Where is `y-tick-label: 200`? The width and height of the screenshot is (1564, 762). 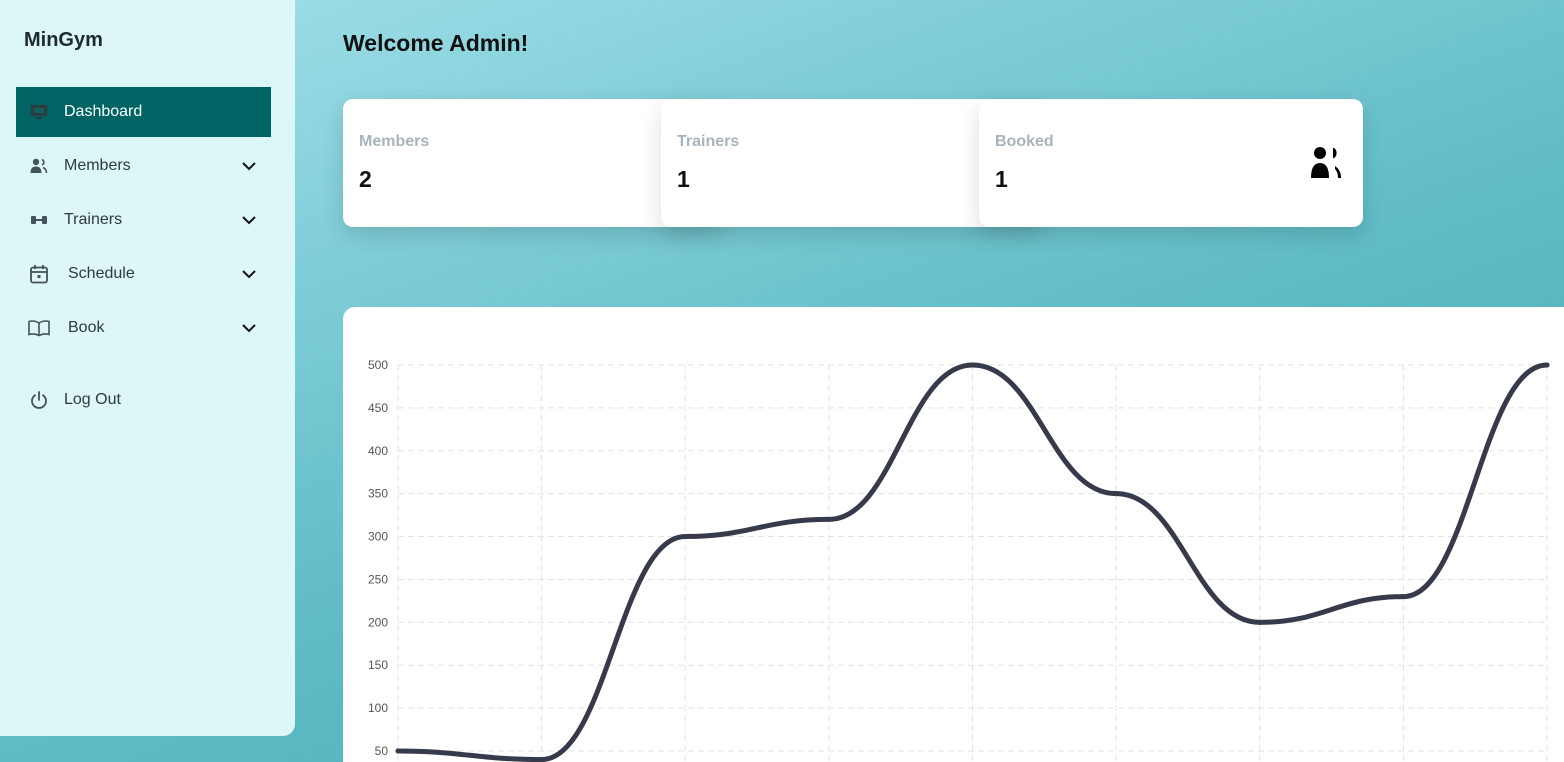
y-tick-label: 200 is located at coordinates (378, 622).